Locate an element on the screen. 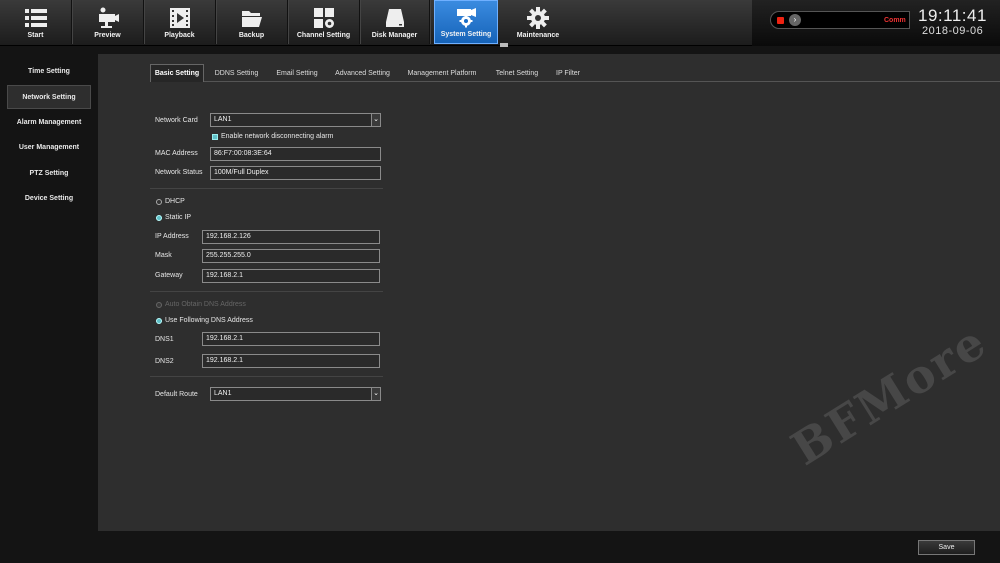  default-route-label: Default Route is located at coordinates (176, 394).